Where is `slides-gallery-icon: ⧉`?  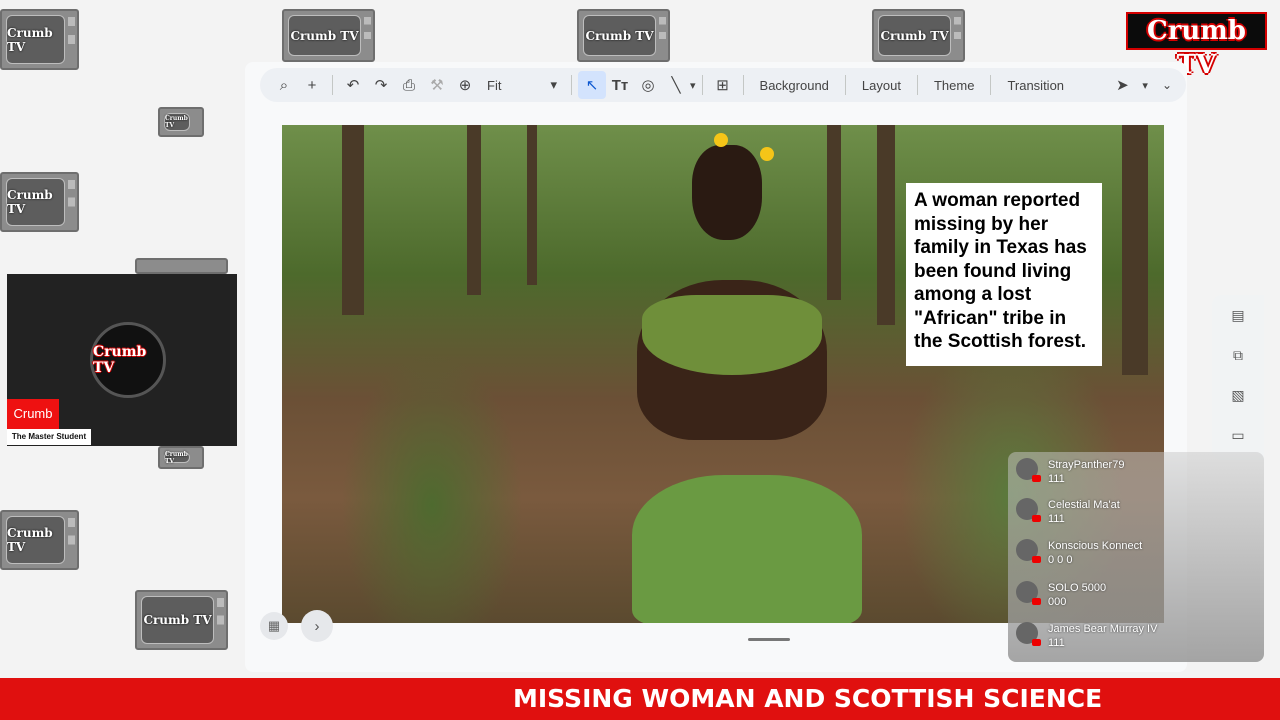
slides-gallery-icon: ⧉ is located at coordinates (1238, 355).